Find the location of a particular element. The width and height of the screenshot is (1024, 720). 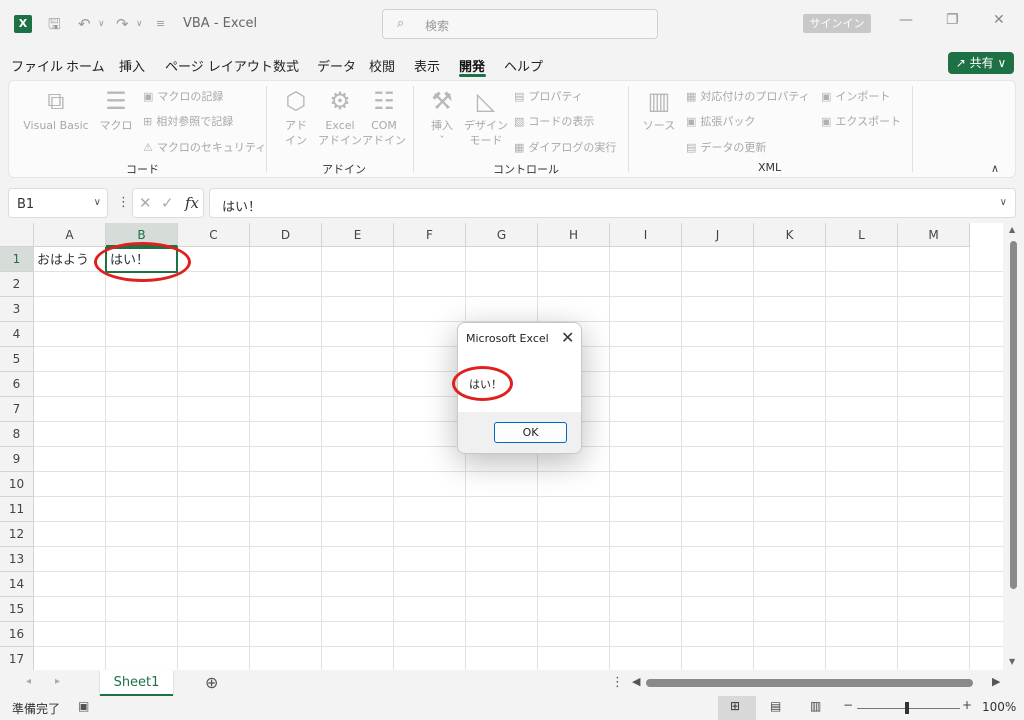

ok-button: OK is located at coordinates (530, 432).